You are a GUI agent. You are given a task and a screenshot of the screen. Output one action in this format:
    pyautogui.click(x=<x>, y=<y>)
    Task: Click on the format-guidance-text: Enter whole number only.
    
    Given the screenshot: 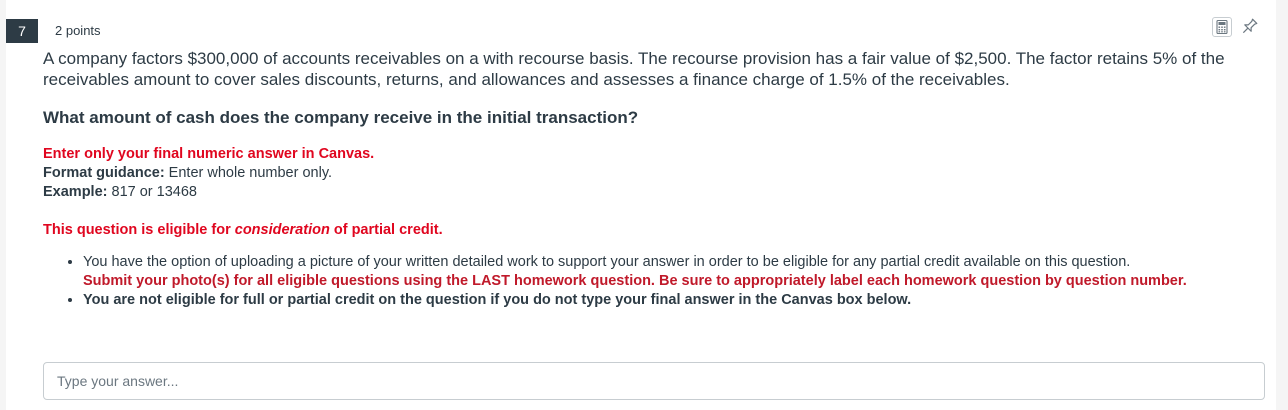 What is the action you would take?
    pyautogui.click(x=248, y=173)
    